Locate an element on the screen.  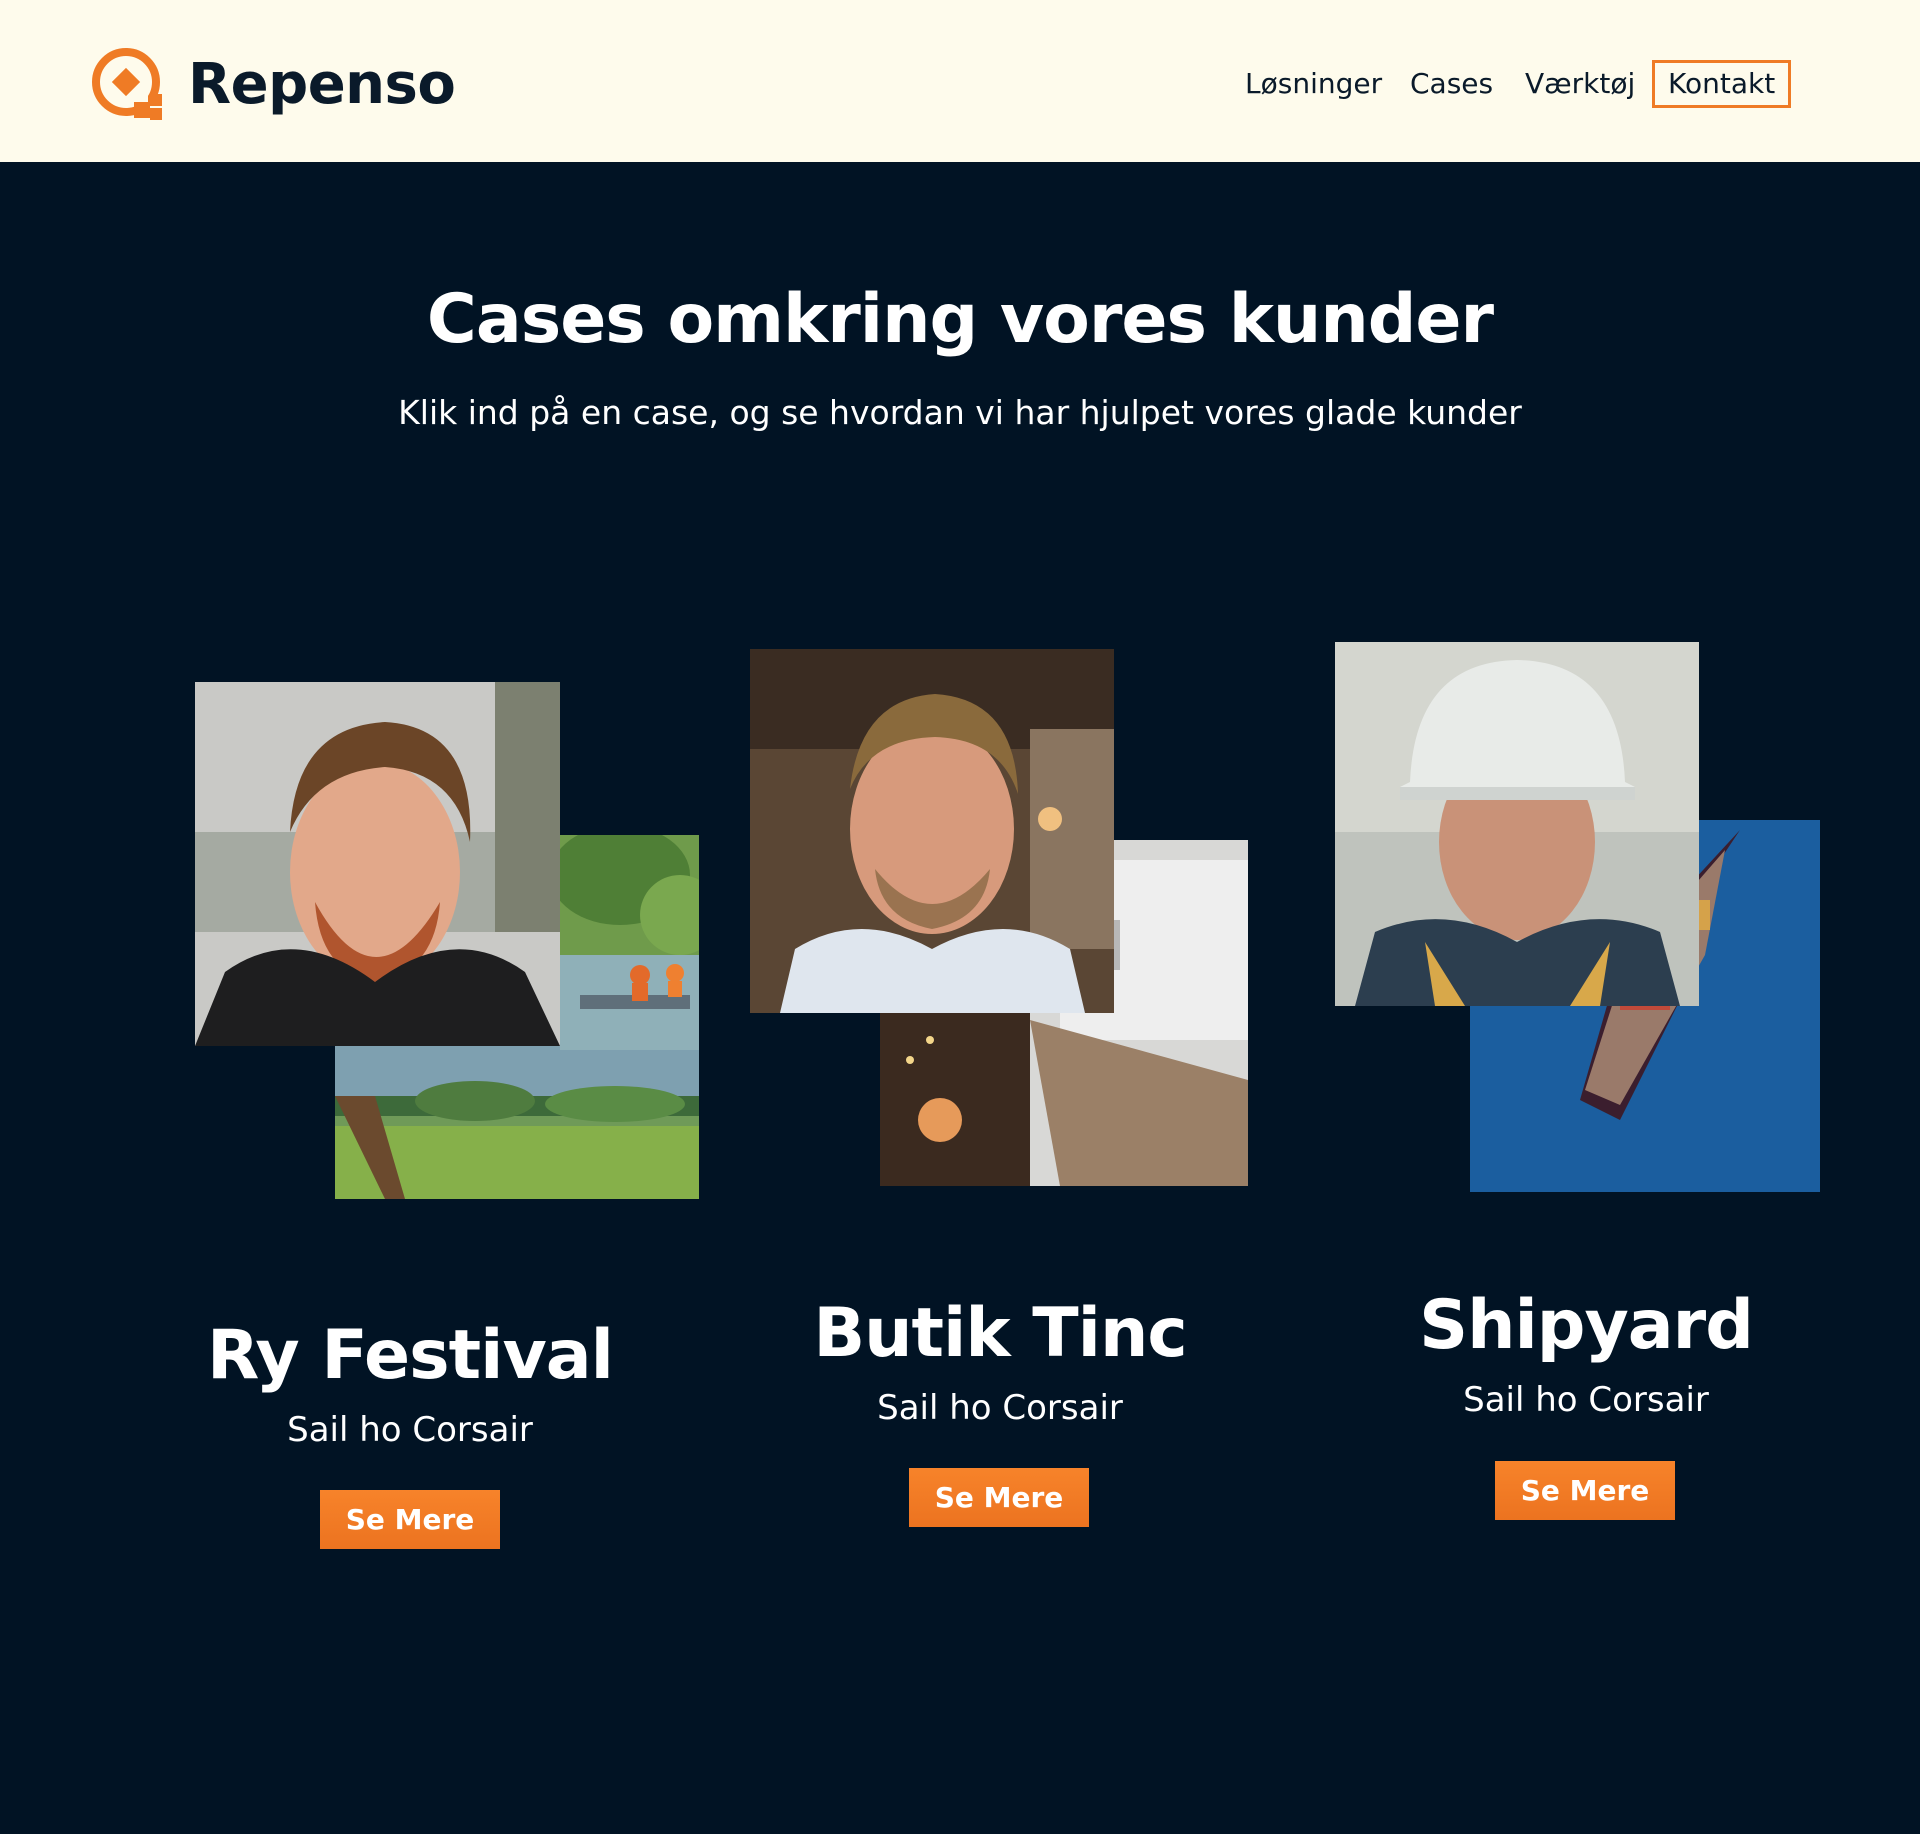
case-portrait-ry-festival is located at coordinates (377, 864).